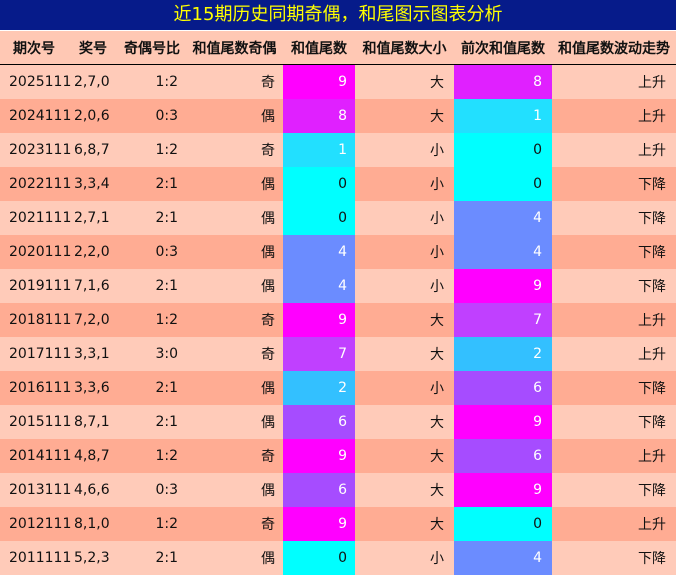 The image size is (676, 575). I want to click on period-cell: 2015111, so click(35, 422).